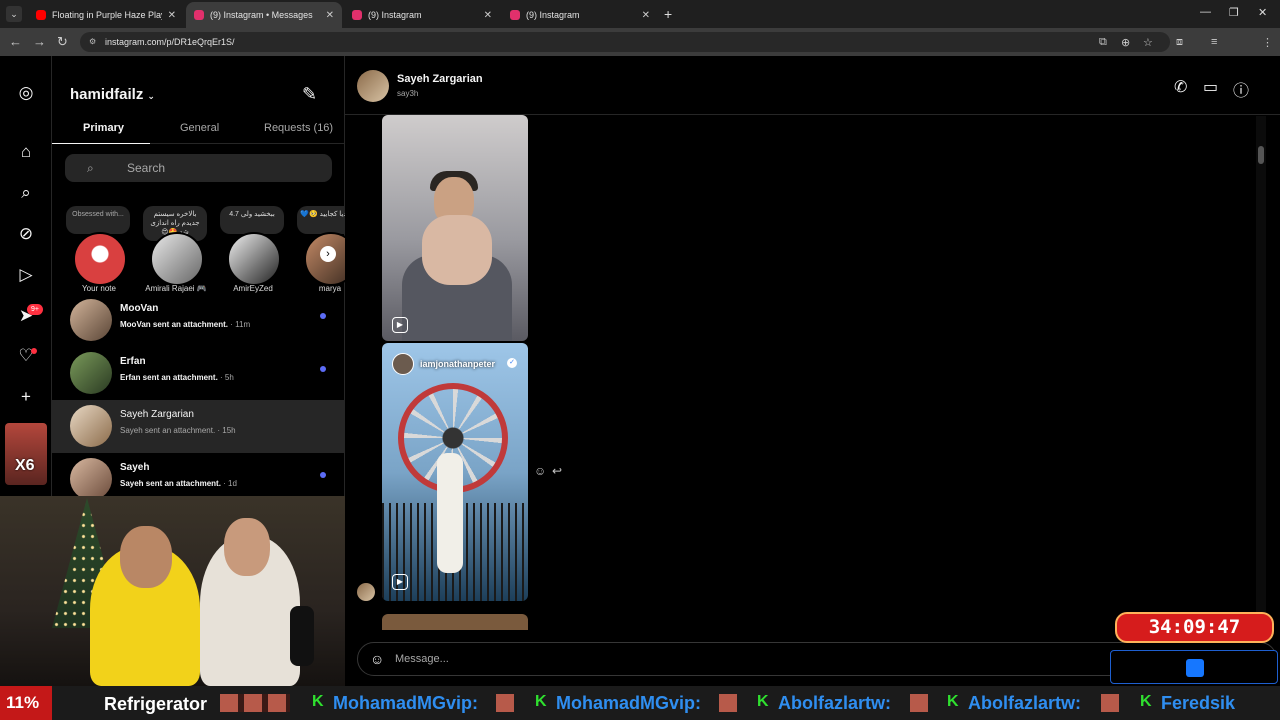  I want to click on shared-media-message, so click(455, 622).